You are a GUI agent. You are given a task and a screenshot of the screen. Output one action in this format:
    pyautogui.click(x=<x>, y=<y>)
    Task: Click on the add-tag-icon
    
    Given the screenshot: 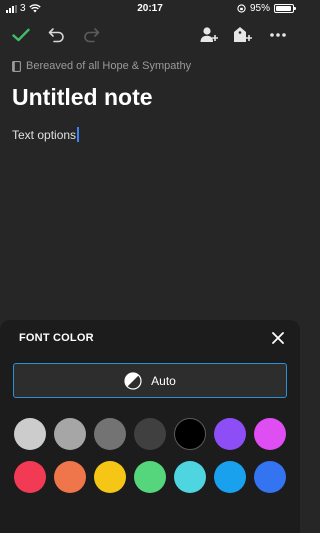 What is the action you would take?
    pyautogui.click(x=243, y=34)
    